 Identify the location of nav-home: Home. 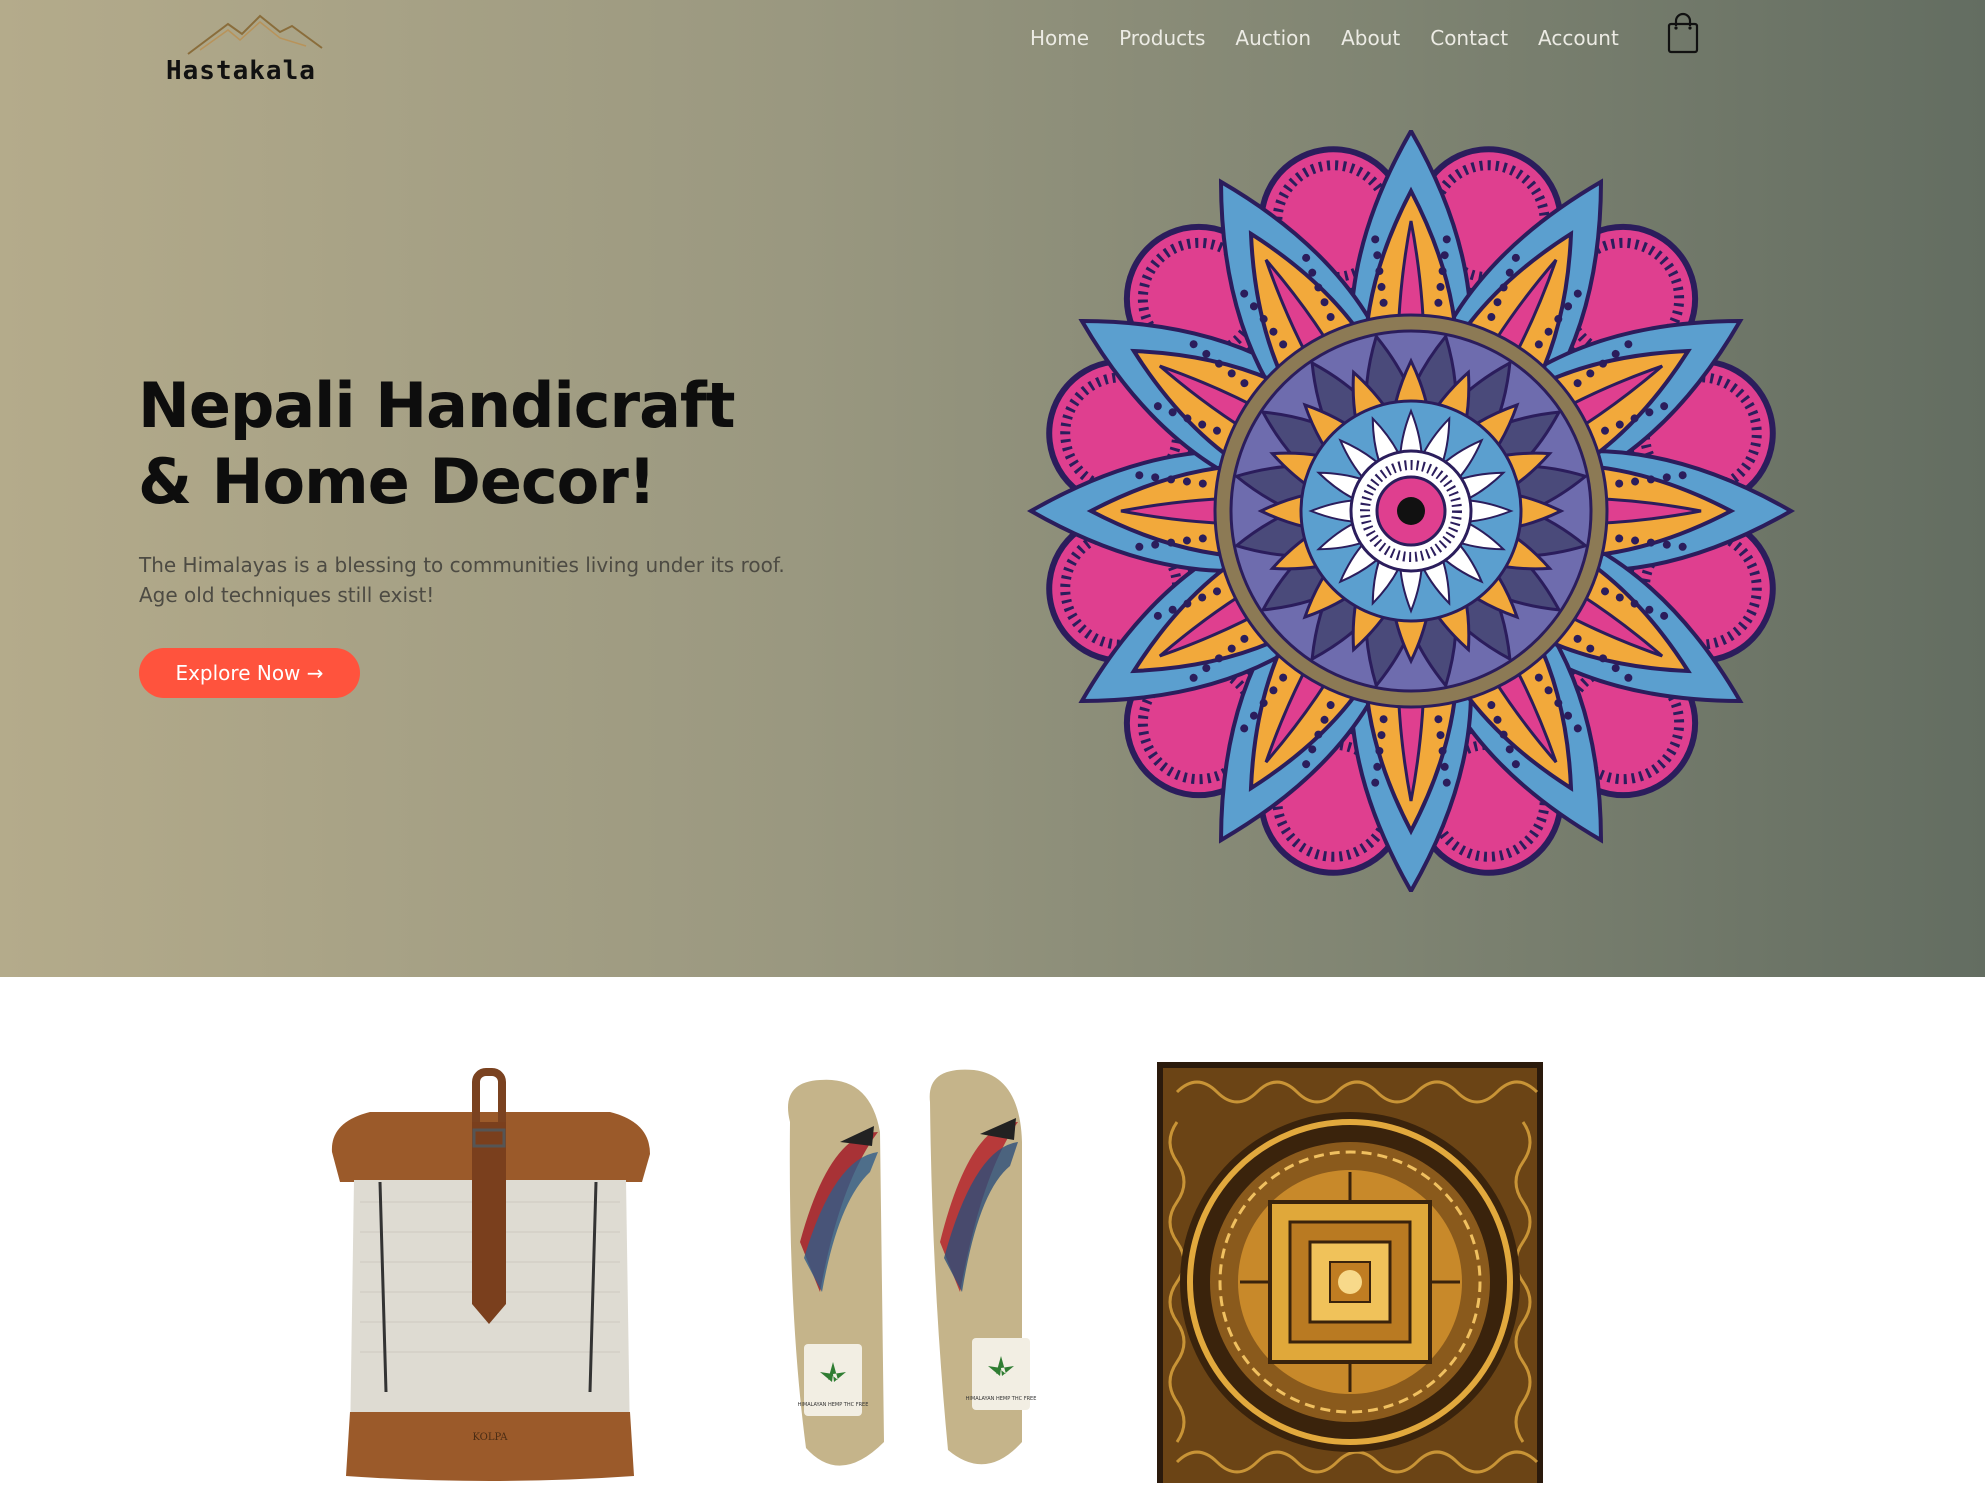
(1059, 38).